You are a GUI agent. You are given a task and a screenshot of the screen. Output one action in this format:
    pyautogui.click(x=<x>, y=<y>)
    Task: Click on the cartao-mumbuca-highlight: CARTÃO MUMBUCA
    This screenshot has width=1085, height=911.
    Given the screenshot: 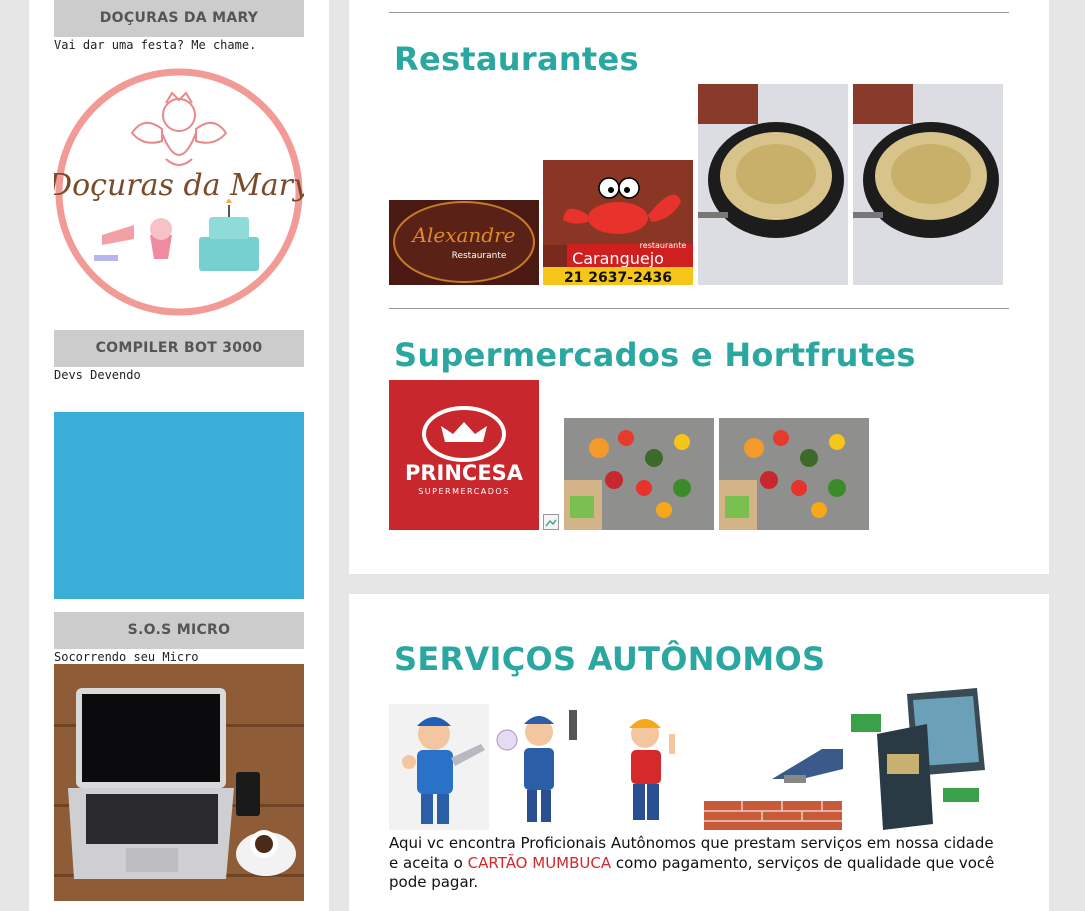 What is the action you would take?
    pyautogui.click(x=539, y=862)
    